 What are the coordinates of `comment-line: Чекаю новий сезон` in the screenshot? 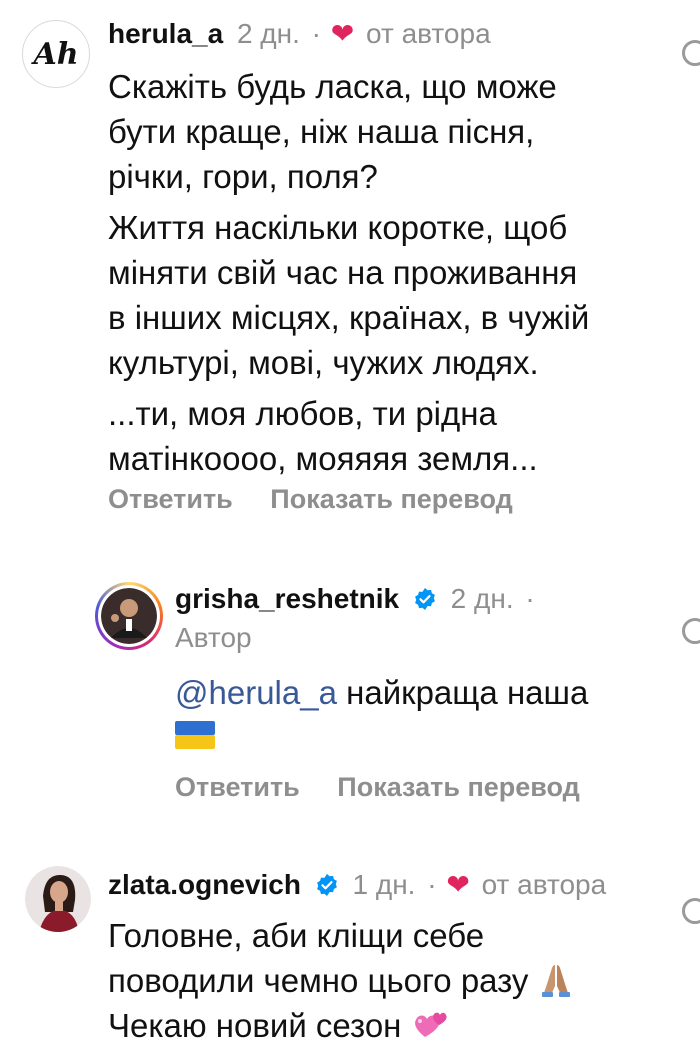 It's located at (255, 1025).